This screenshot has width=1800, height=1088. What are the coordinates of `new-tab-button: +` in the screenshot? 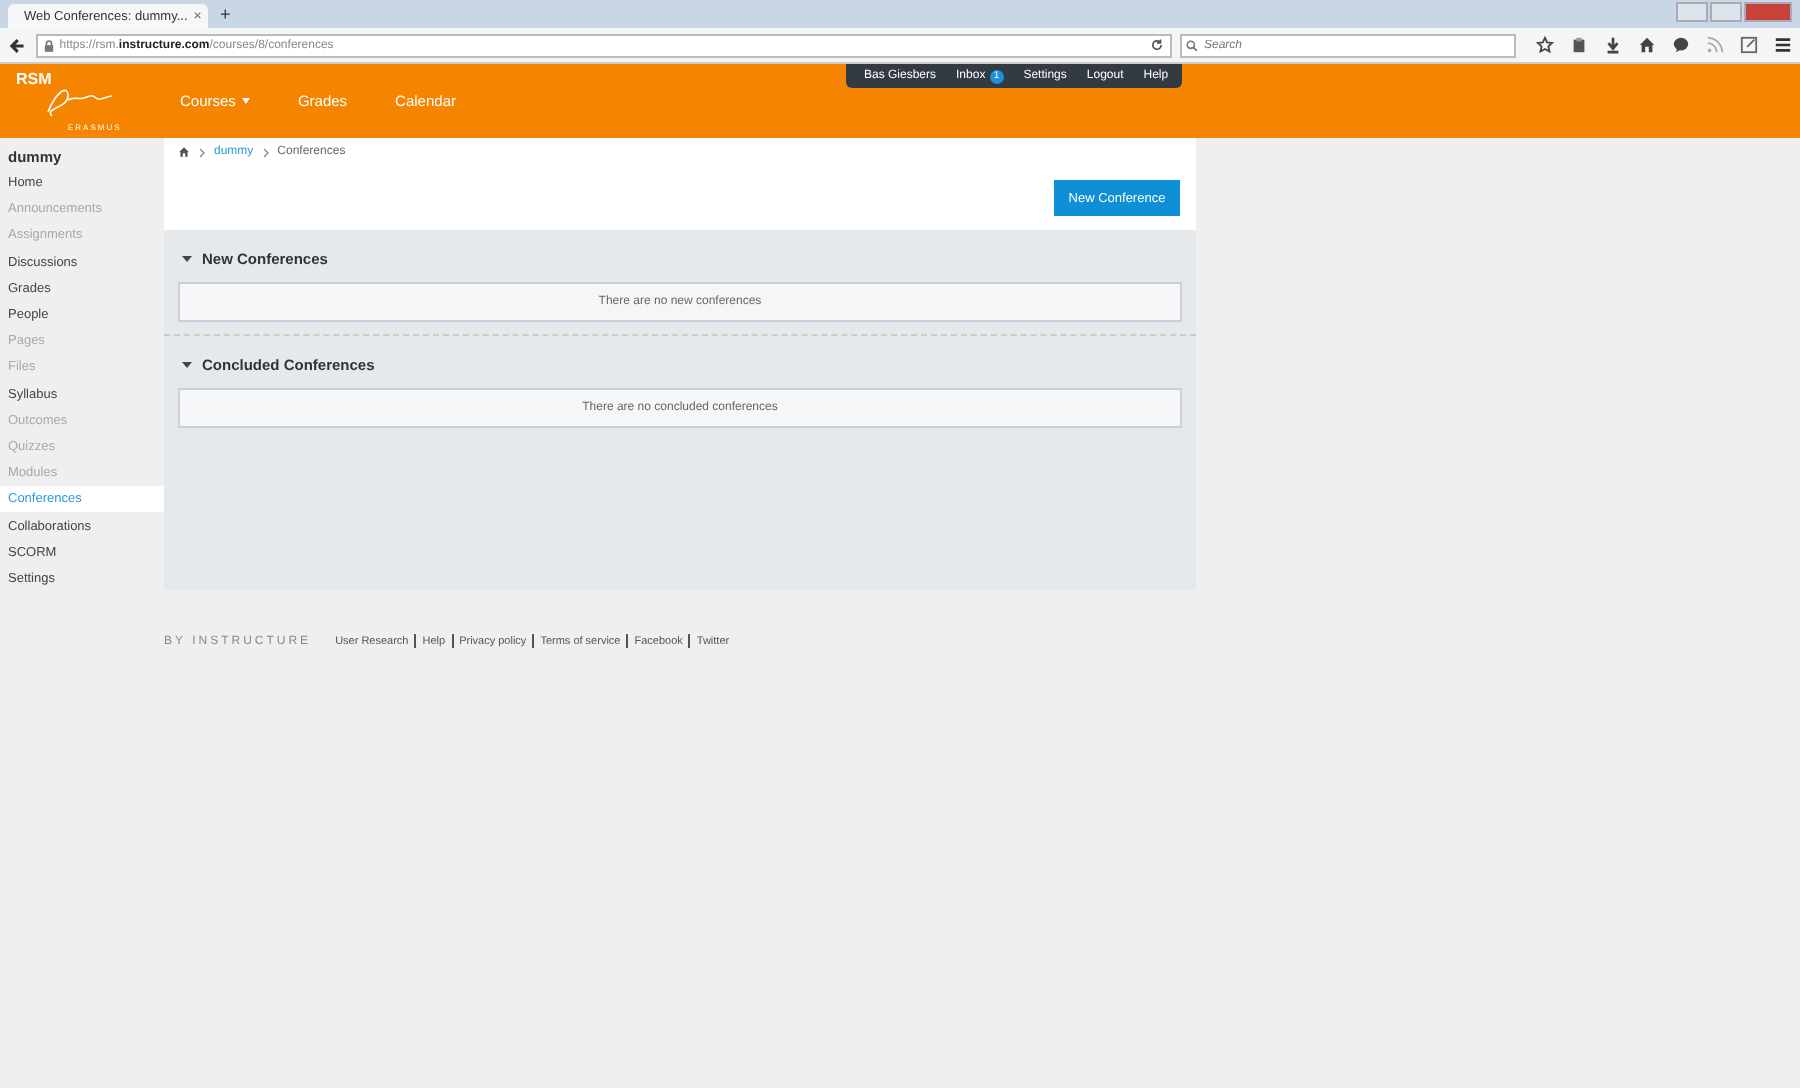 It's located at (225, 14).